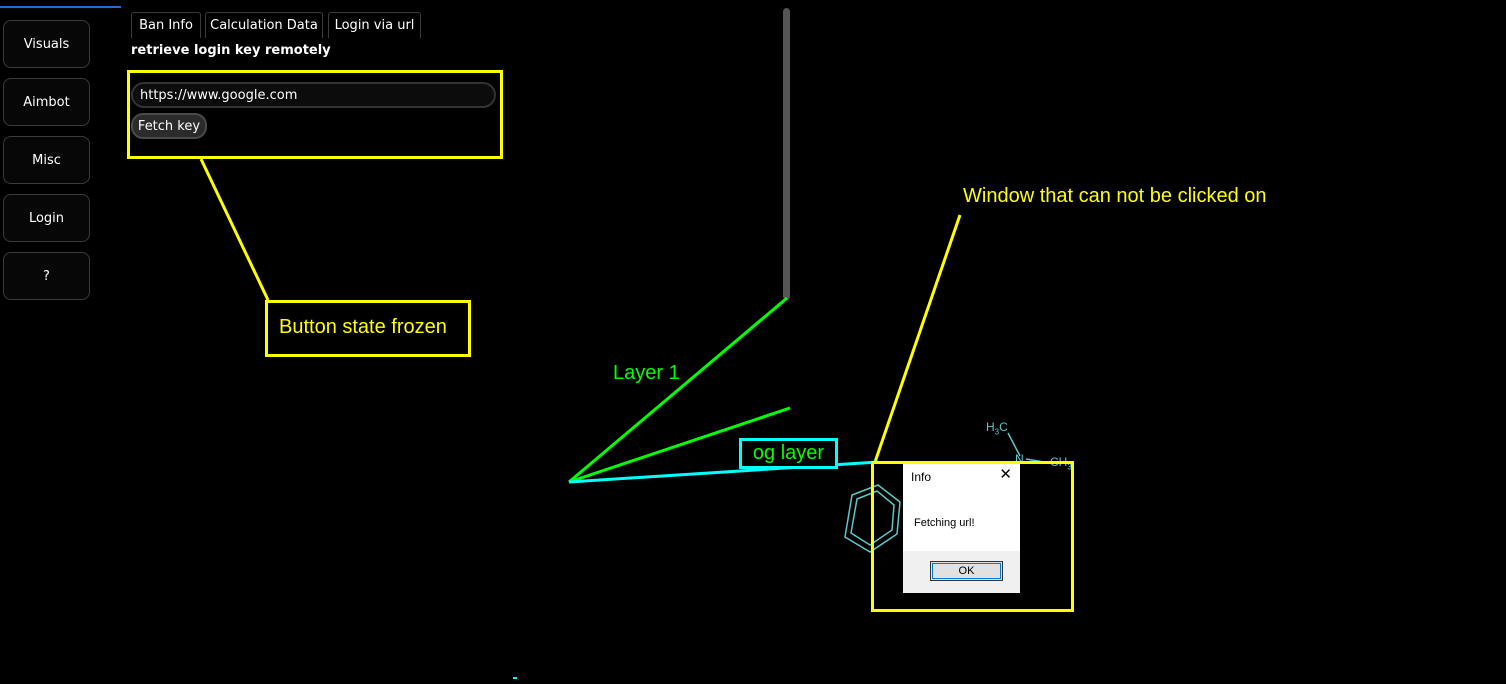 The height and width of the screenshot is (684, 1506). I want to click on annotation-og-layer: og layer, so click(788, 453).